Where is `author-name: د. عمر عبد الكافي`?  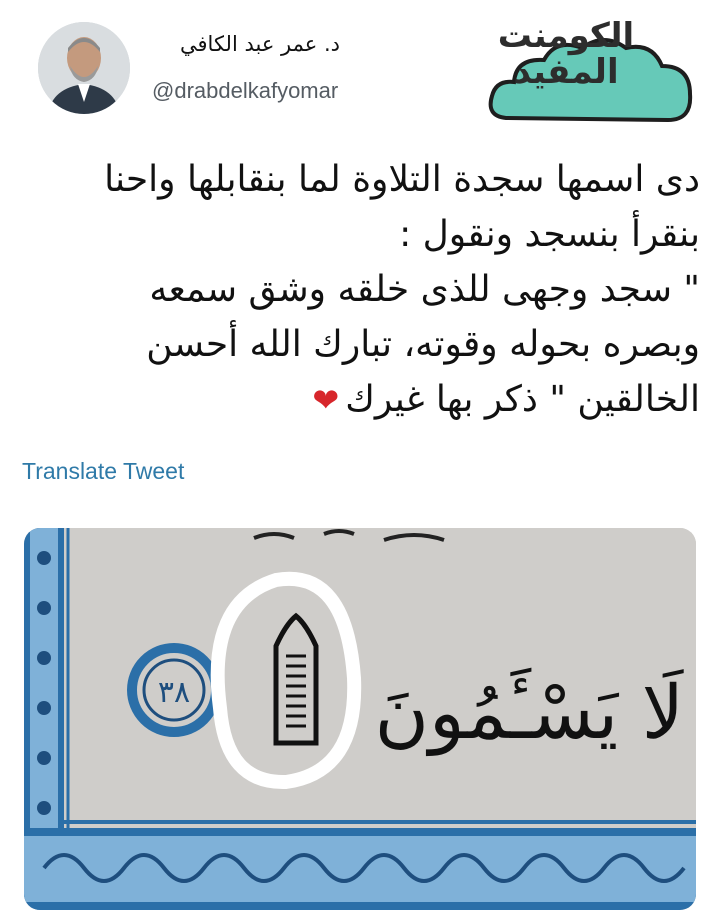 author-name: د. عمر عبد الكافي is located at coordinates (245, 44).